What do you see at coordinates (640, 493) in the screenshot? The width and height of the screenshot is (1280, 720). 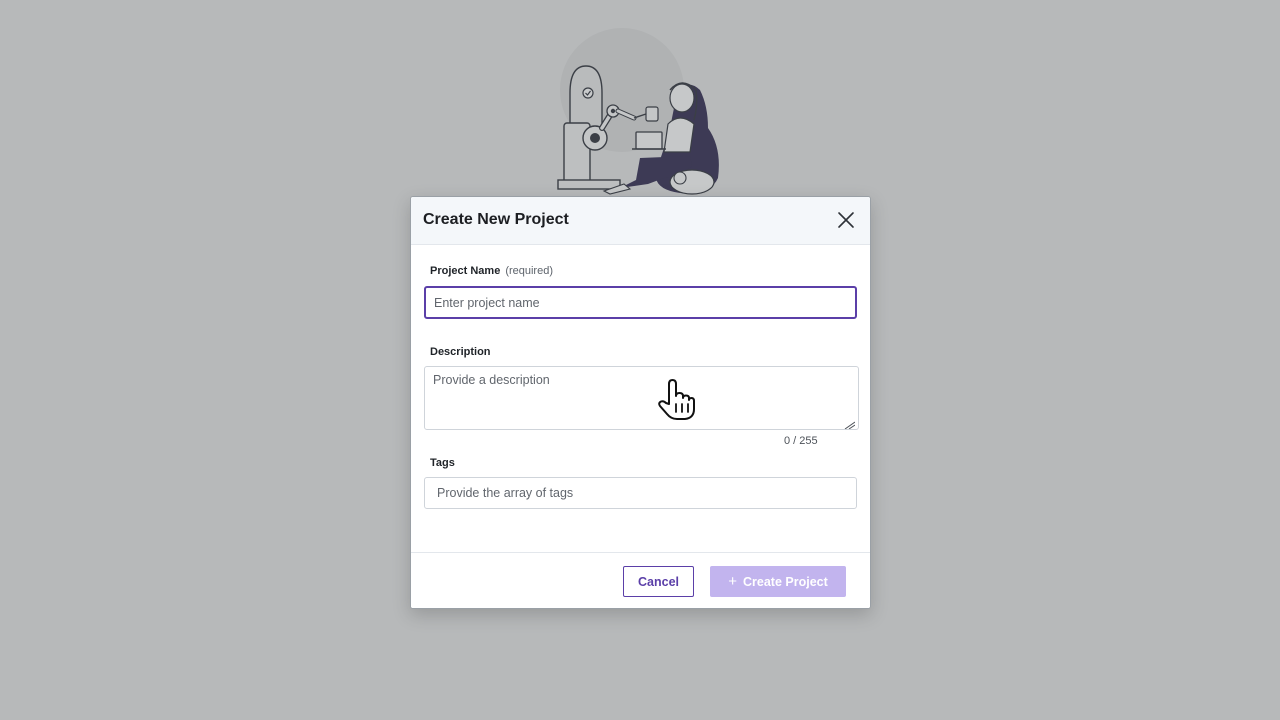 I see `tags-input` at bounding box center [640, 493].